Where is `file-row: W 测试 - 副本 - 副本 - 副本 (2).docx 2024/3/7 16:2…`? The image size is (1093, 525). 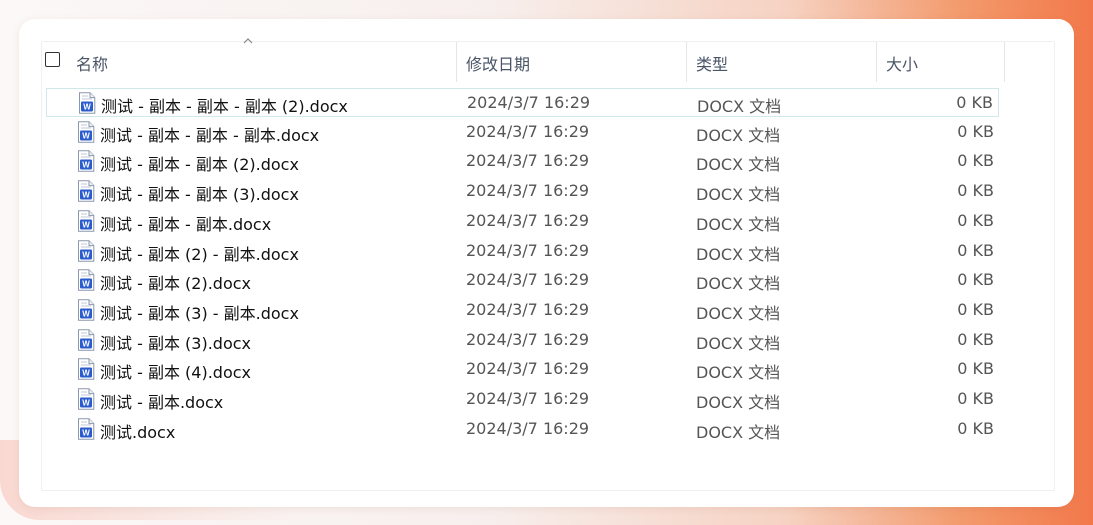 file-row: W 测试 - 副本 - 副本 - 副本 (2).docx 2024/3/7 16:2… is located at coordinates (522, 102).